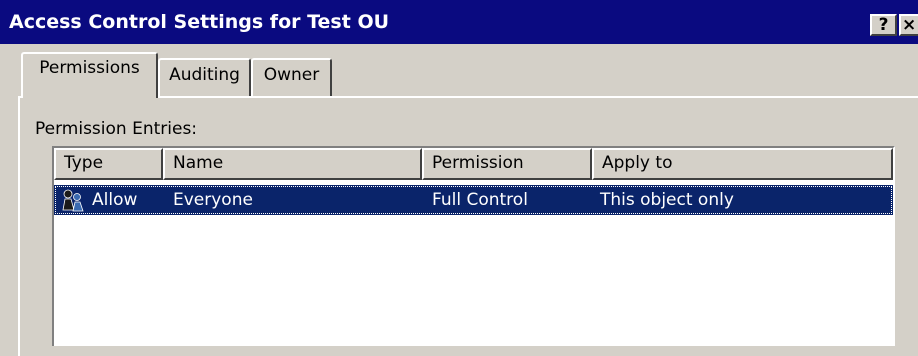  Describe the element at coordinates (291, 75) in the screenshot. I see `tab-owner-label: Owner` at that location.